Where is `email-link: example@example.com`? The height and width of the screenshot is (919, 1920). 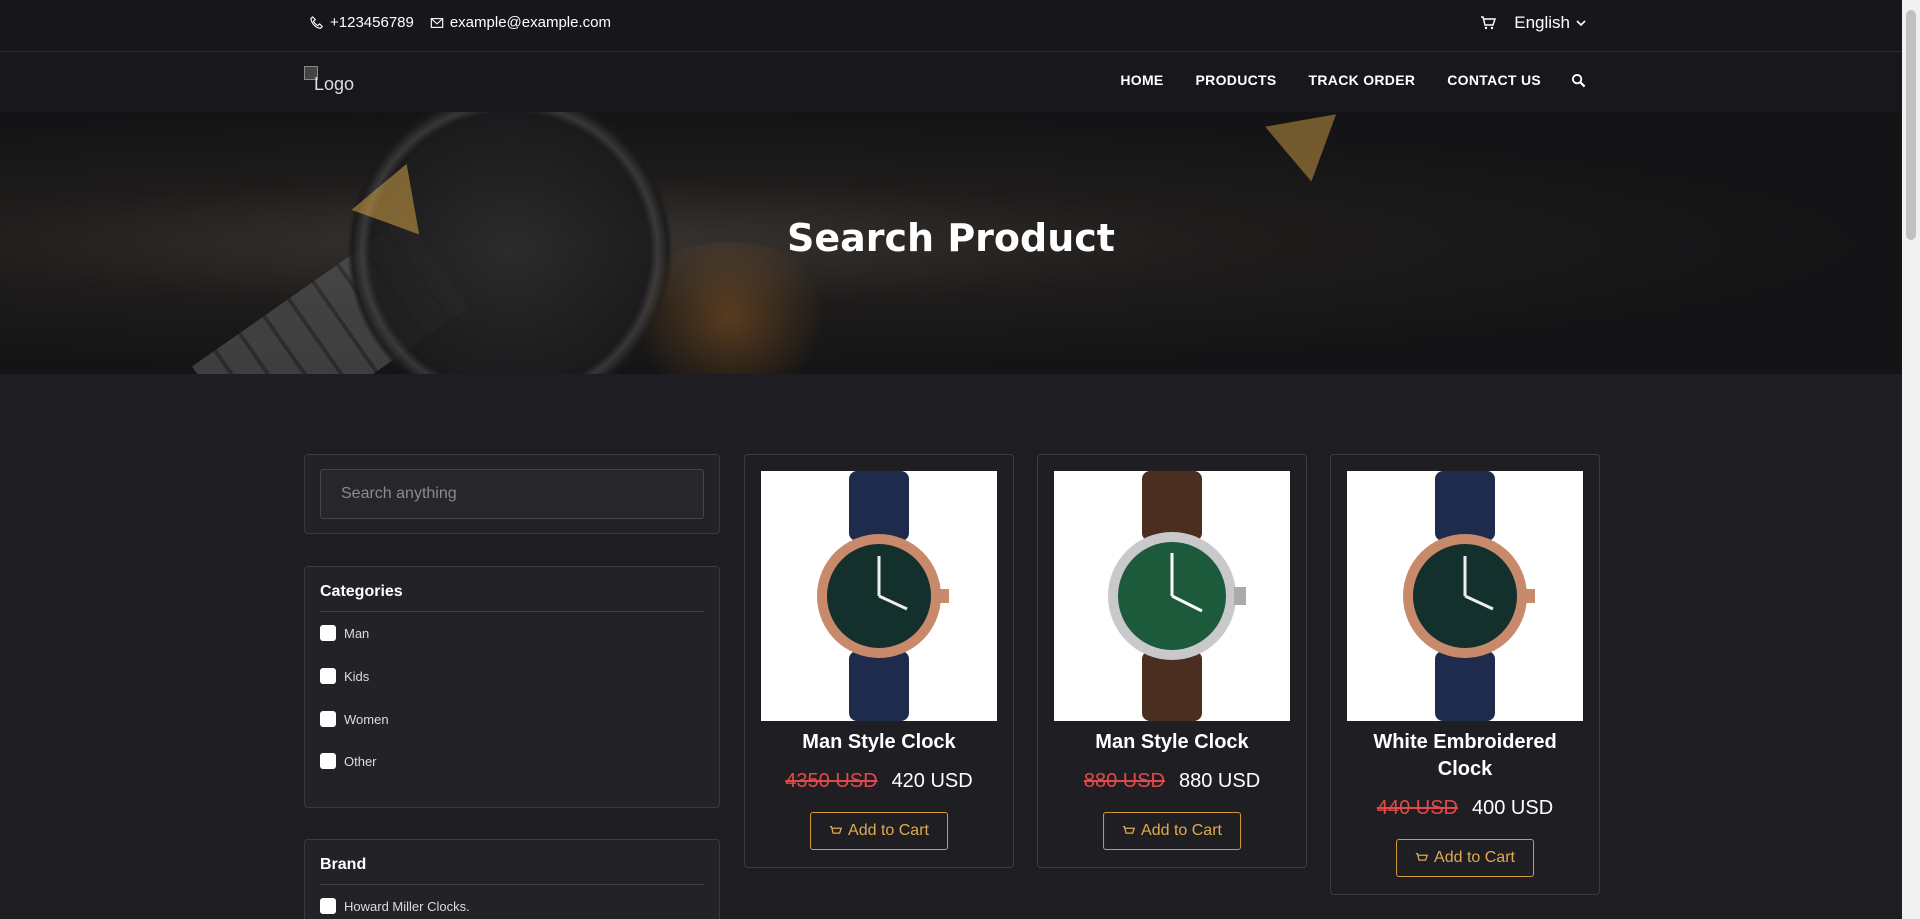 email-link: example@example.com is located at coordinates (520, 22).